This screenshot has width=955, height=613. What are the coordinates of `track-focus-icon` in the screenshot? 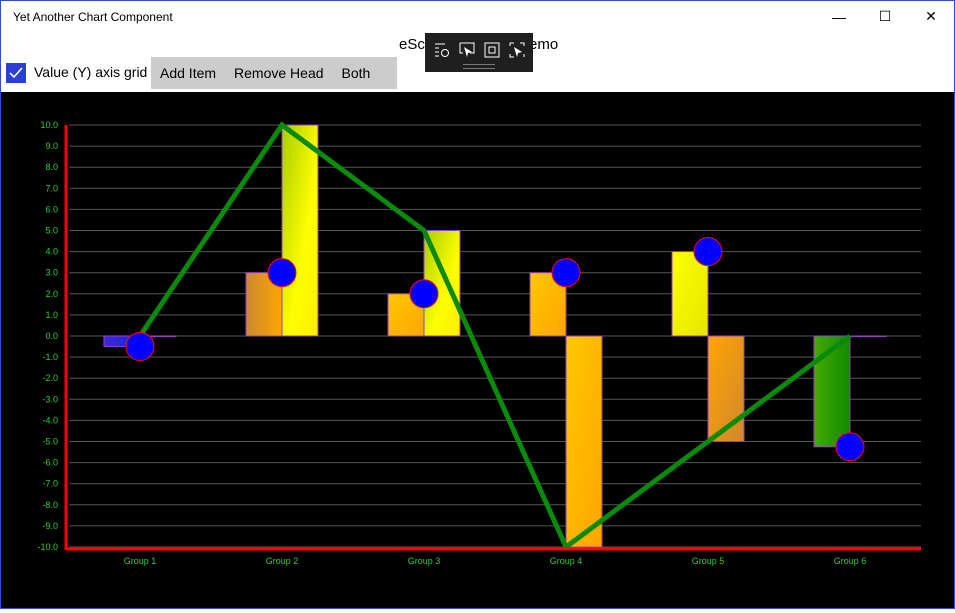 It's located at (517, 50).